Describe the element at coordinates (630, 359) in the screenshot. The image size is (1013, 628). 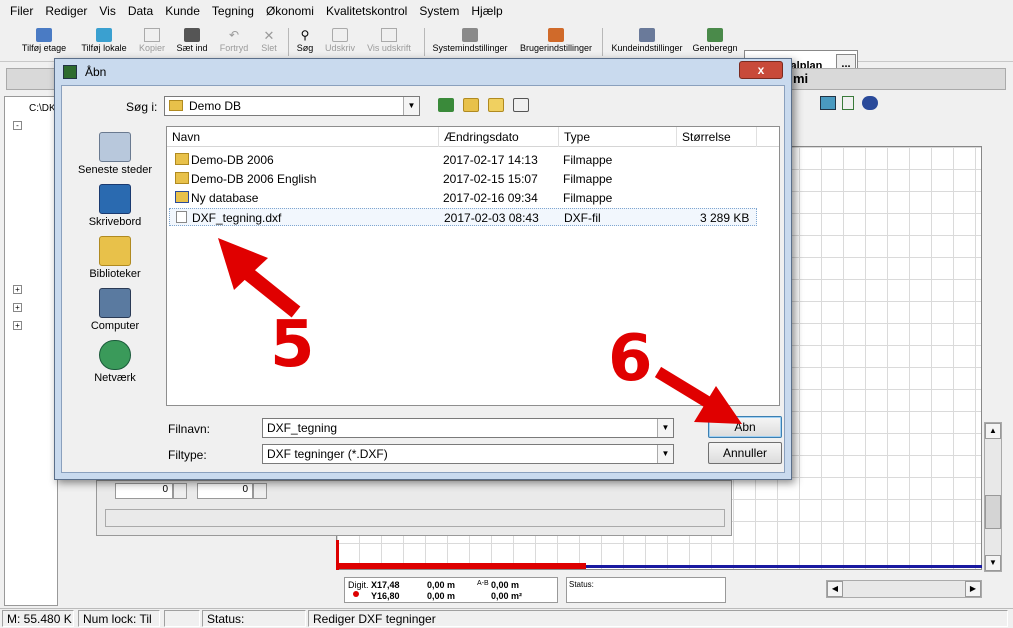
I see `step-6-label: 6` at that location.